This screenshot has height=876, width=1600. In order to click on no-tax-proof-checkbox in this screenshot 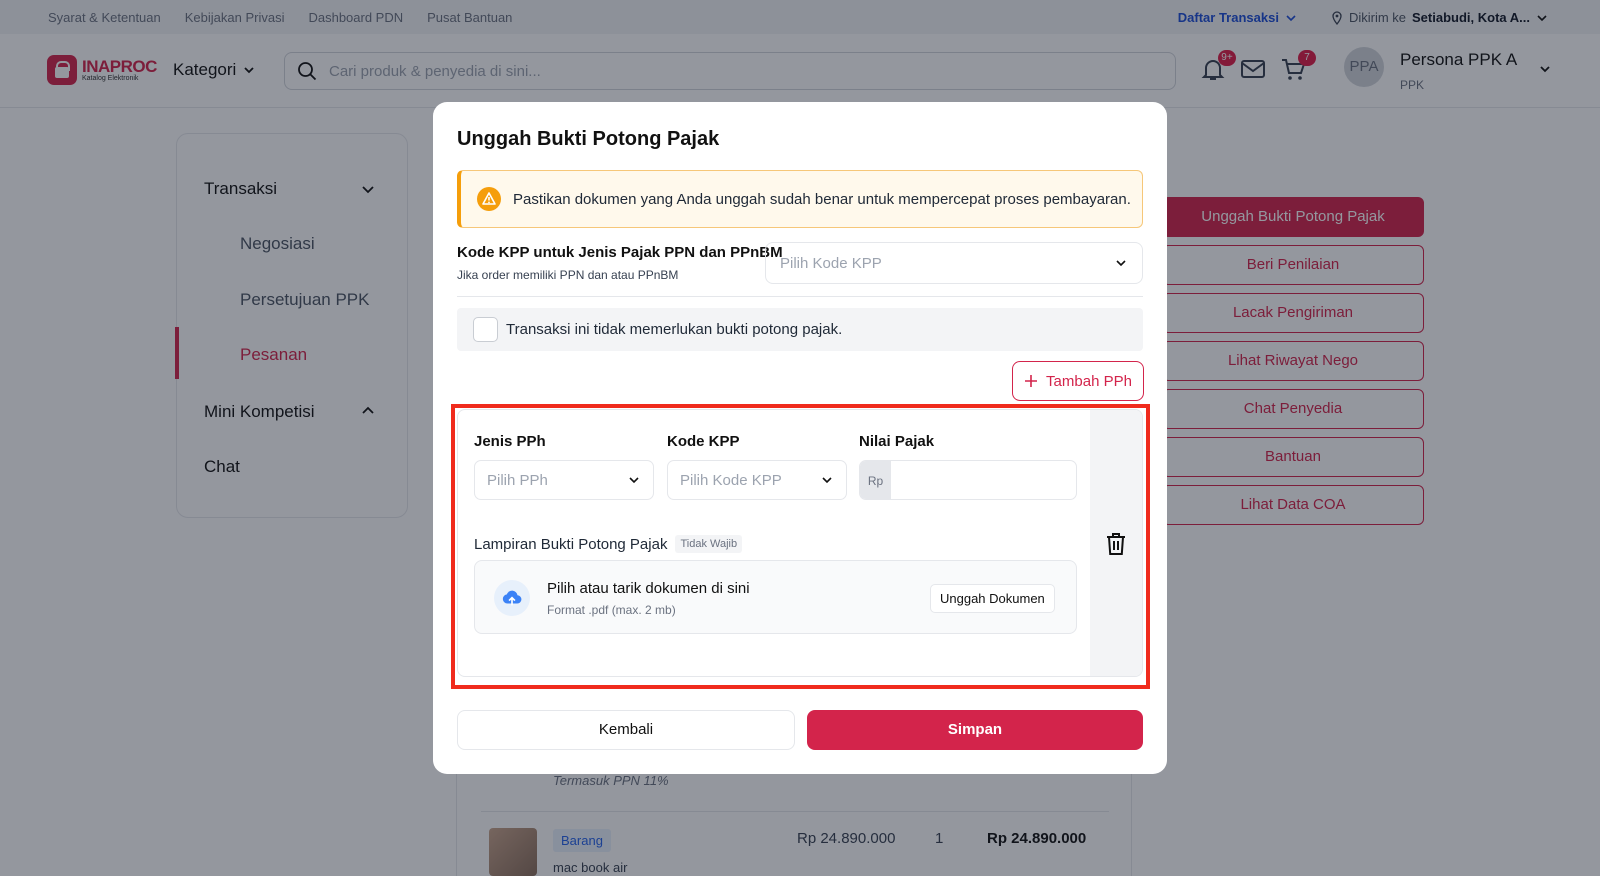, I will do `click(485, 329)`.